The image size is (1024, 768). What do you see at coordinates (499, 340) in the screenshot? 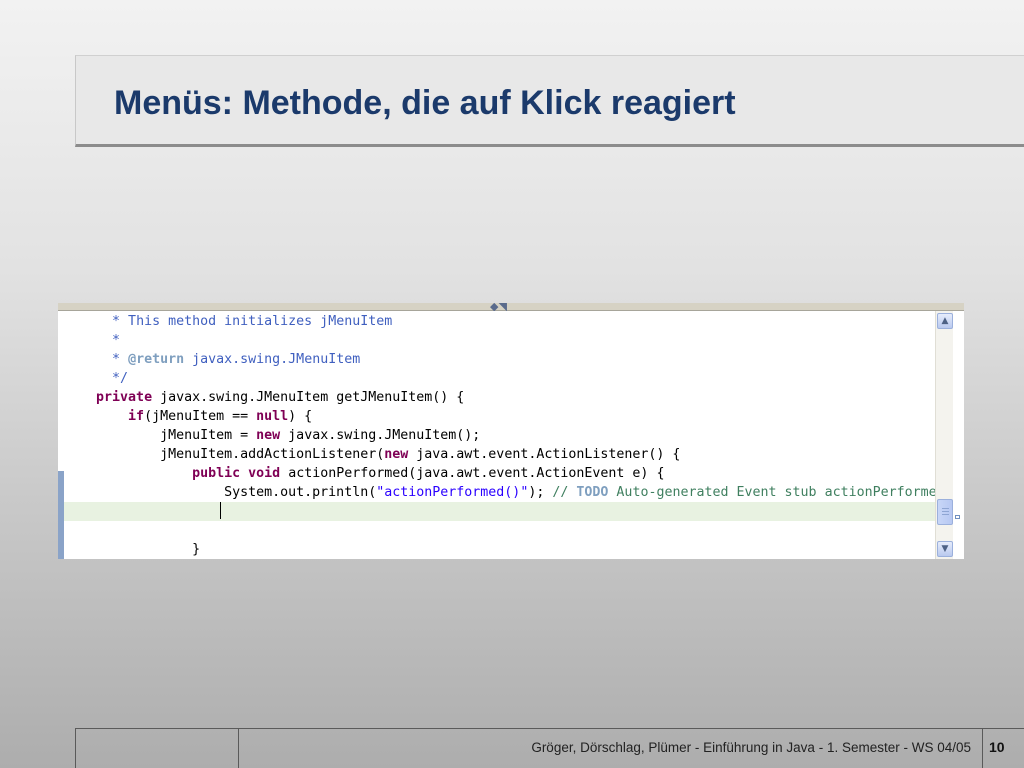
I see `code-line: *` at bounding box center [499, 340].